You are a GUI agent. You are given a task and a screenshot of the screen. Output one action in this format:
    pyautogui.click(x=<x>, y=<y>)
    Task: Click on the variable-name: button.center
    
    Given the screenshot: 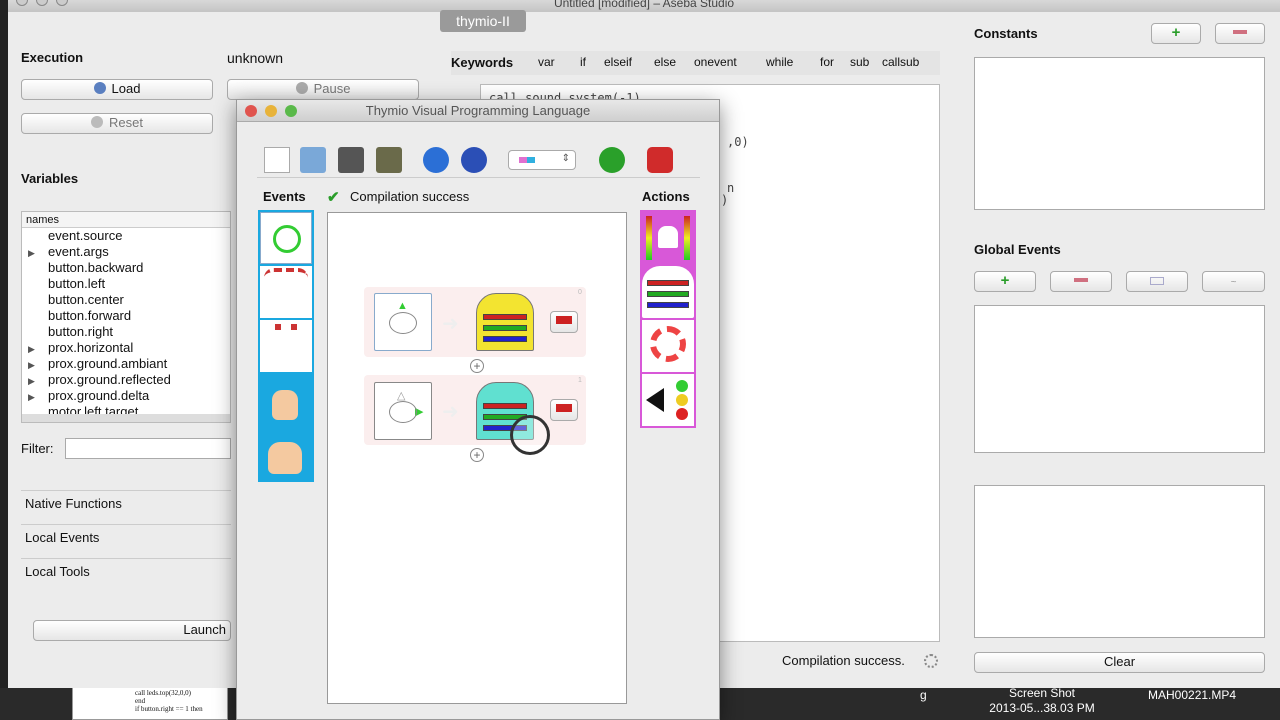 What is the action you would take?
    pyautogui.click(x=86, y=299)
    